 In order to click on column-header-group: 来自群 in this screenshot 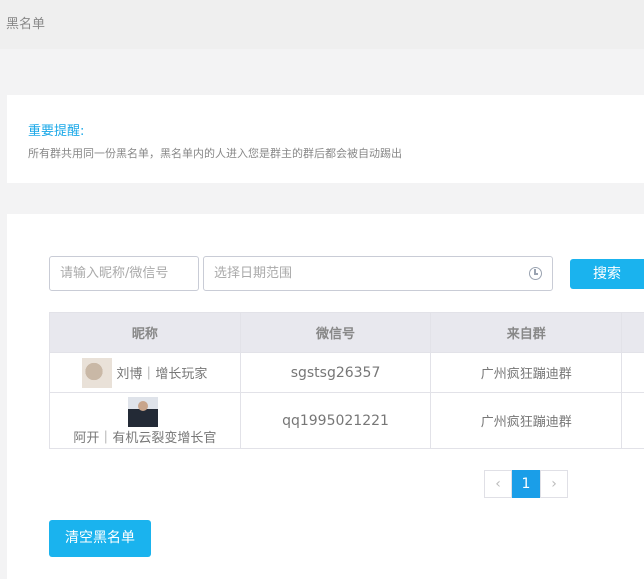, I will do `click(527, 332)`.